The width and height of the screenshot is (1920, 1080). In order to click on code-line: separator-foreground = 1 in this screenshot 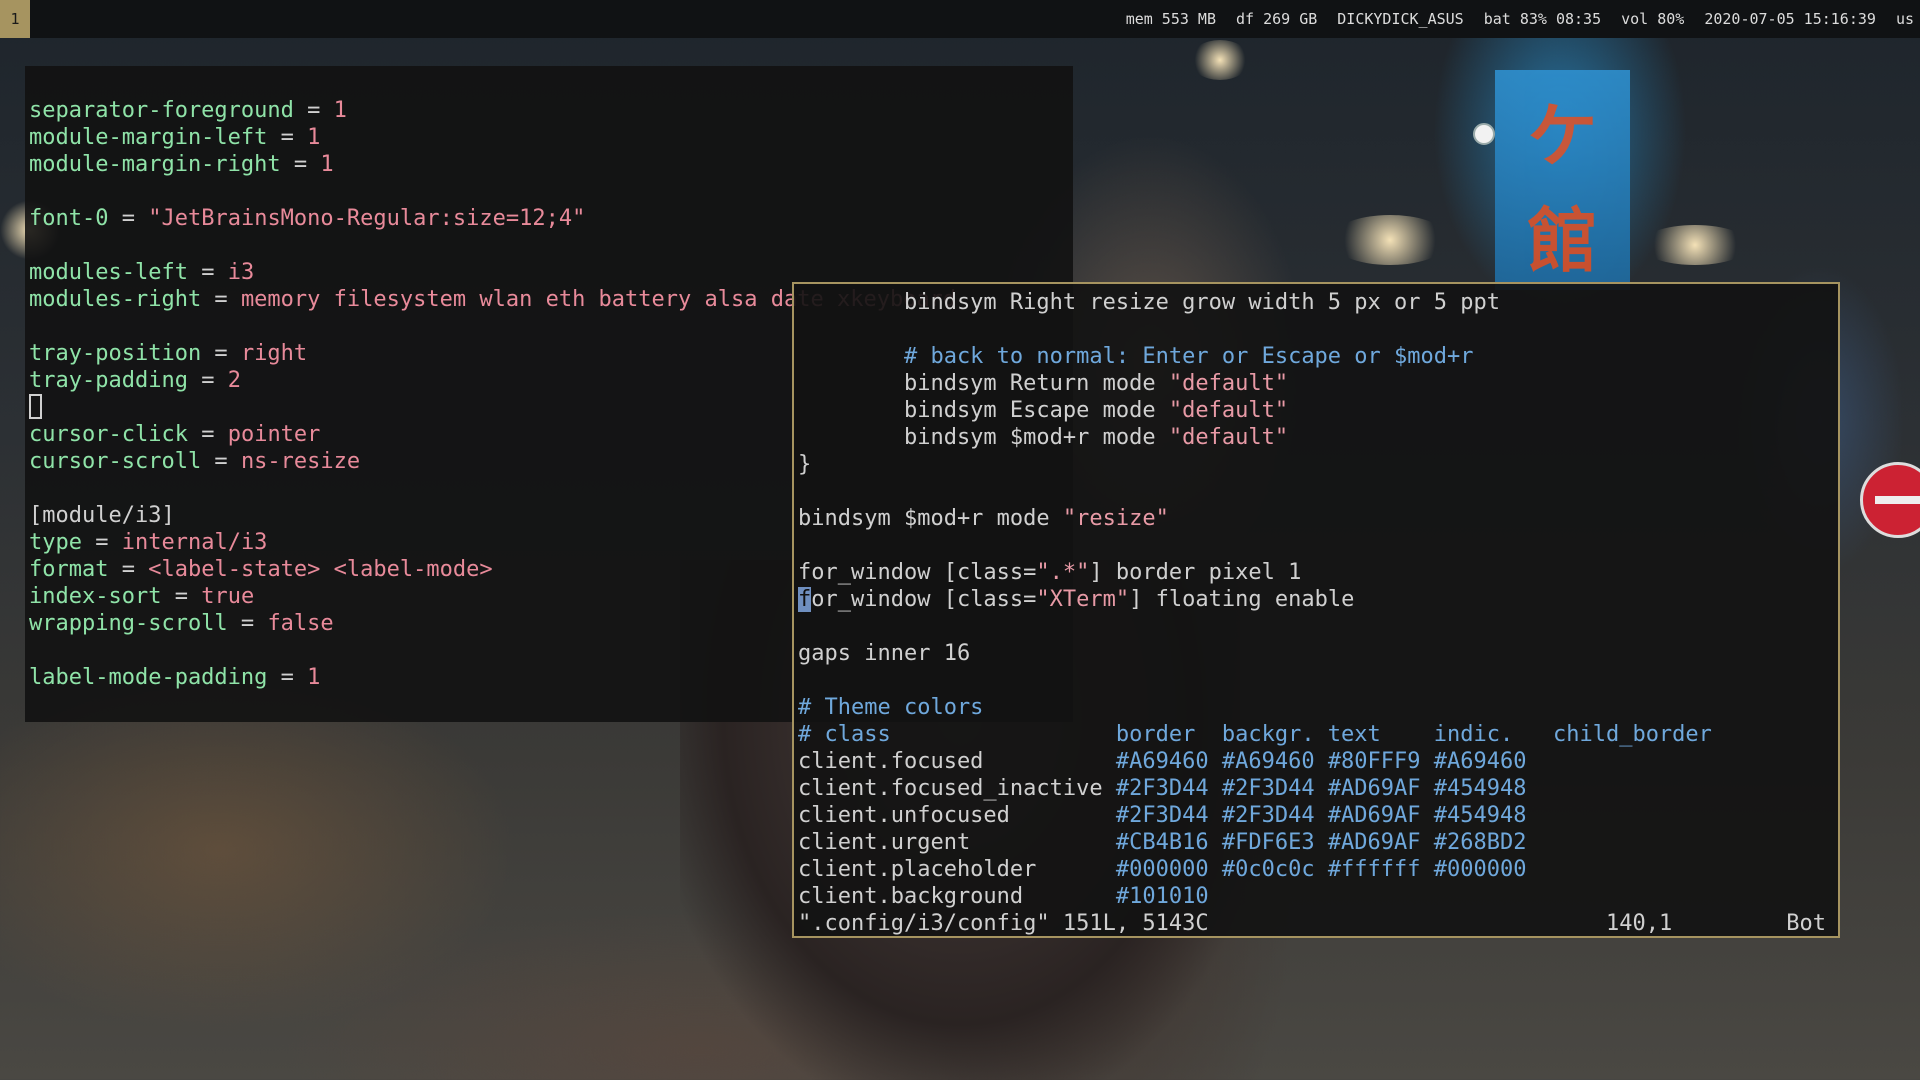, I will do `click(551, 110)`.